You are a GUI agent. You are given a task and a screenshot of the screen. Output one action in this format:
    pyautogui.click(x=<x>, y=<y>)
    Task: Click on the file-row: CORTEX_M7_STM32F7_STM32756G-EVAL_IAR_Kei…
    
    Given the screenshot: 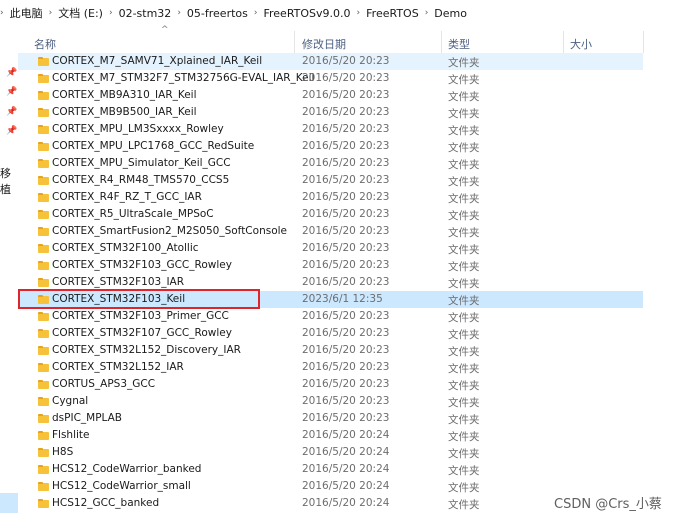 What is the action you would take?
    pyautogui.click(x=330, y=78)
    